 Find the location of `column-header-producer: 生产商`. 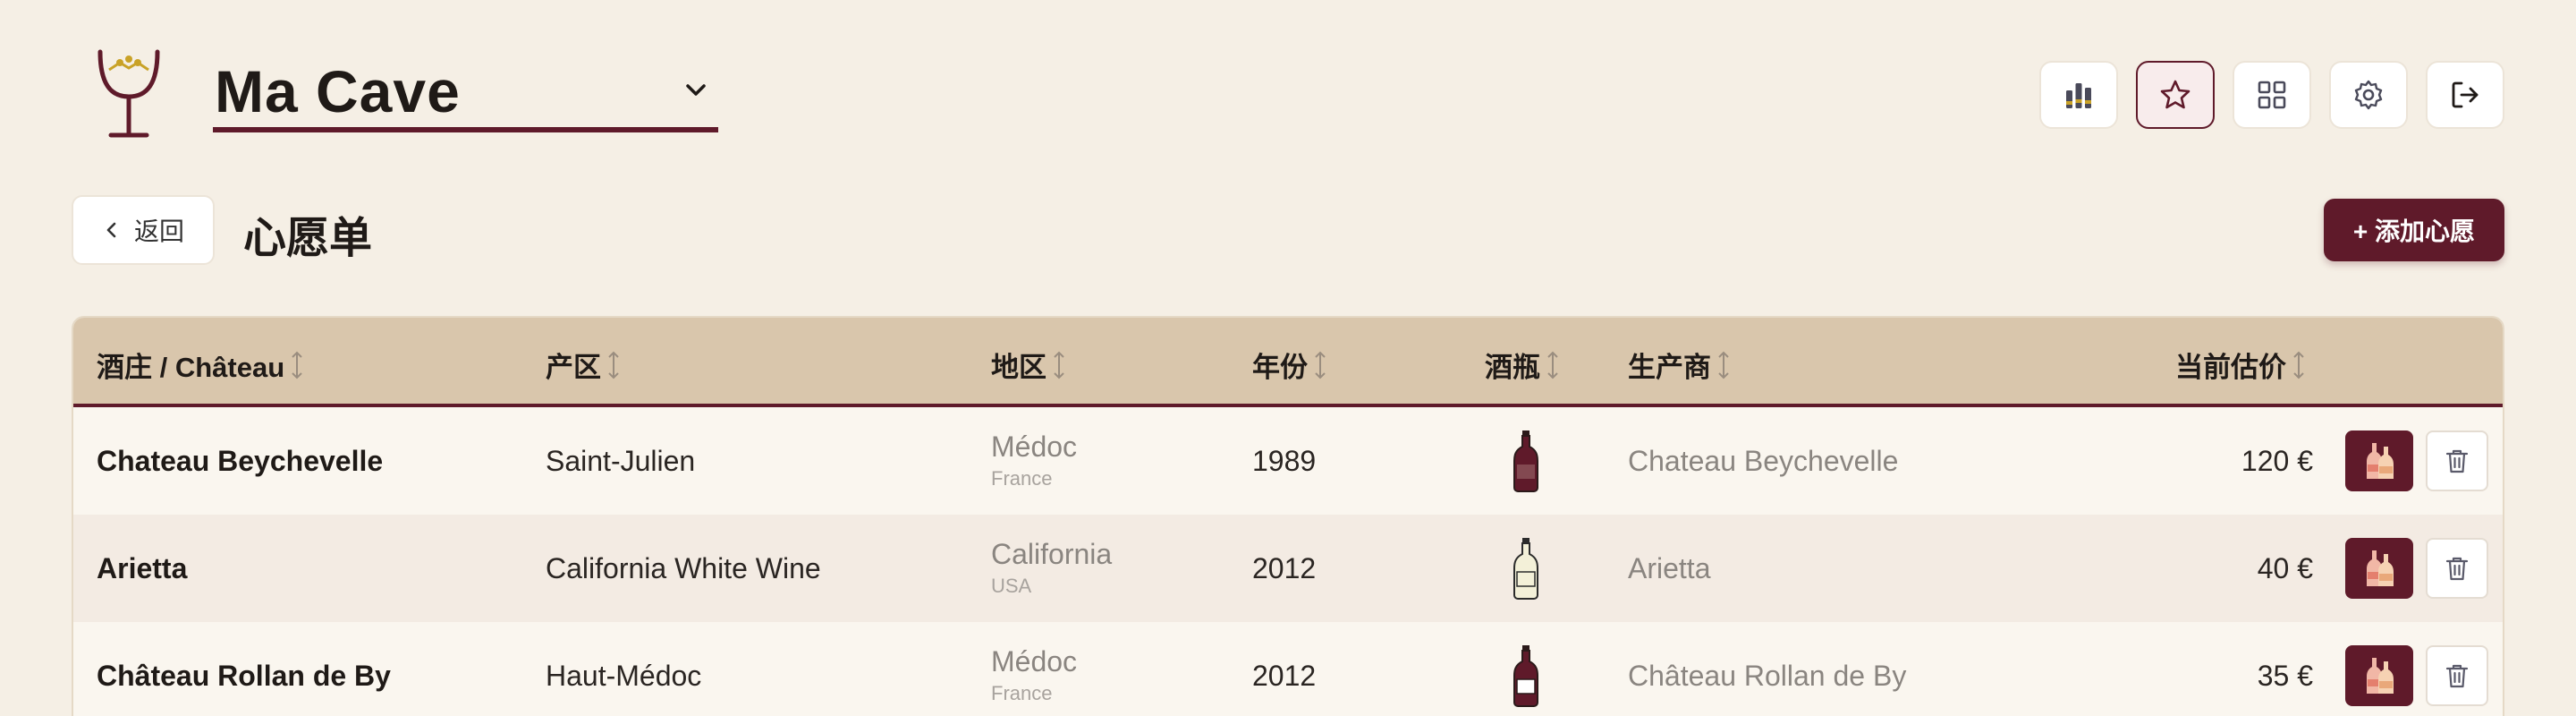

column-header-producer: 生产商 is located at coordinates (1679, 365).